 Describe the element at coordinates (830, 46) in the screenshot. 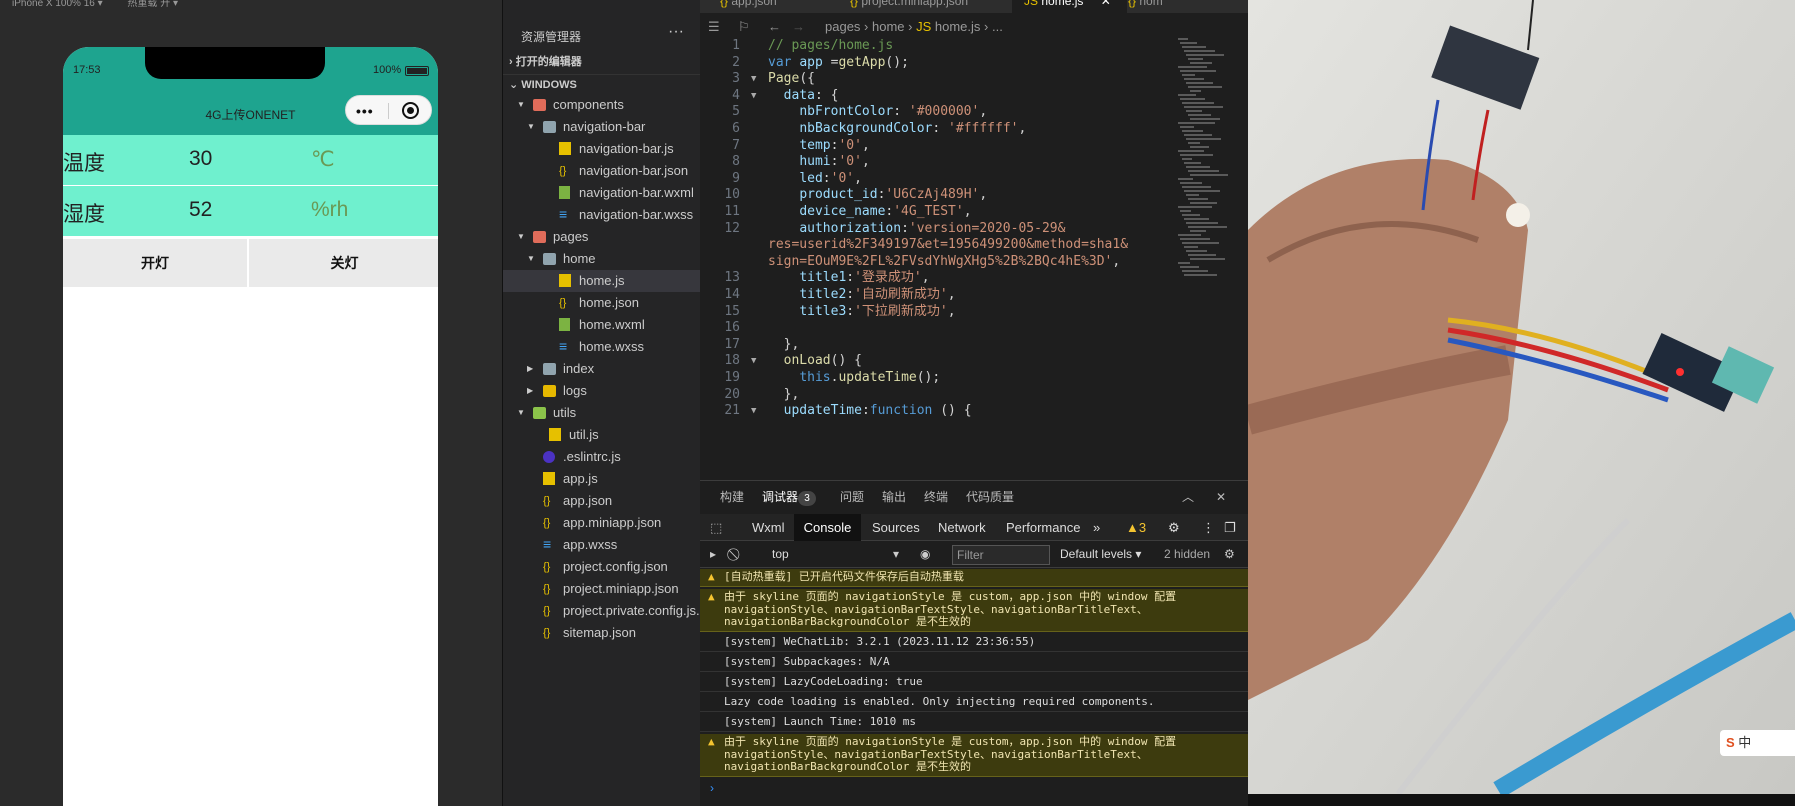

I see `code-line: // pages/home.js` at that location.